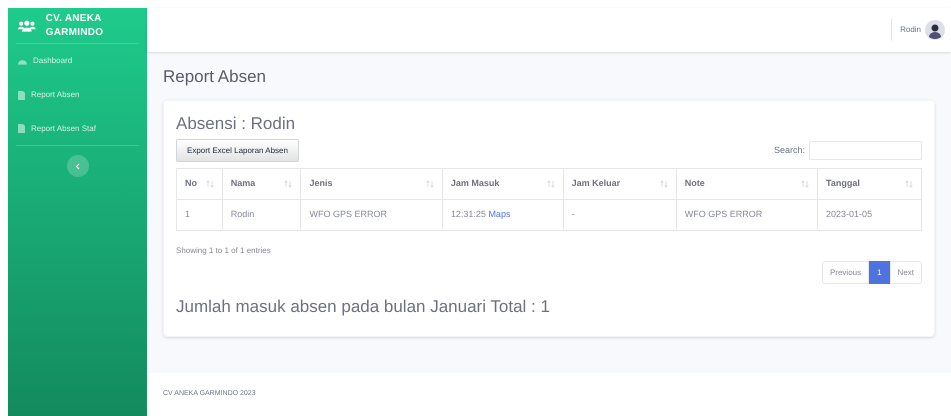  What do you see at coordinates (865, 150) in the screenshot?
I see `search-field` at bounding box center [865, 150].